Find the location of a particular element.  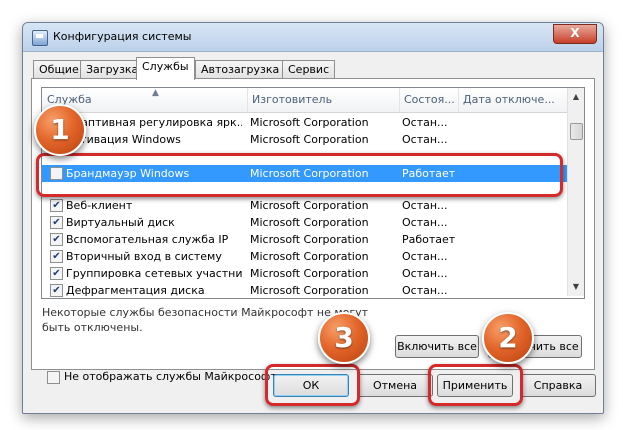

scroll-up-icon: ▲ is located at coordinates (576, 97).